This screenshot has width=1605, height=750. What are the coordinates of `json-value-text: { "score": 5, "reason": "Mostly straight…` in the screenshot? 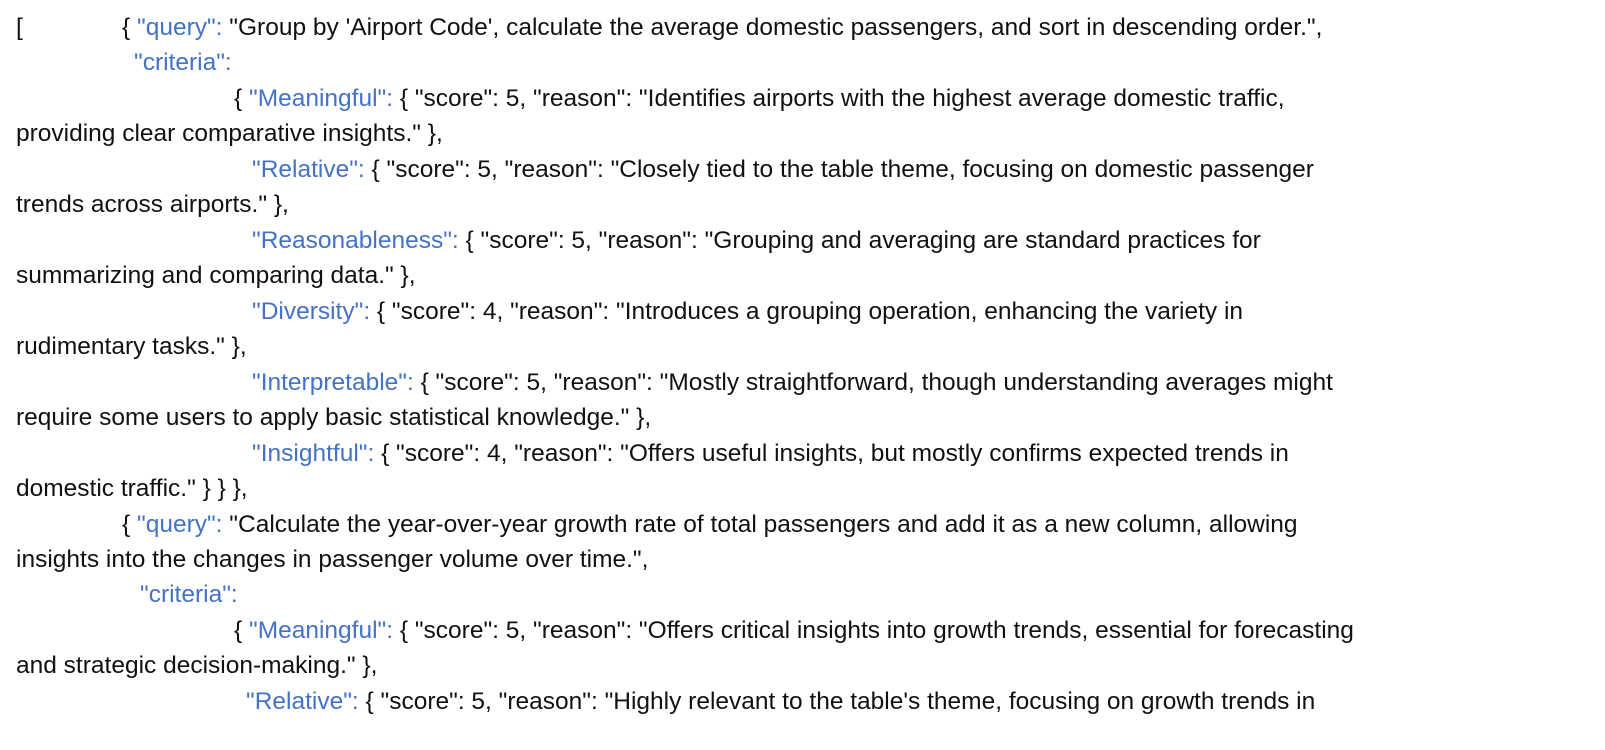 It's located at (873, 382).